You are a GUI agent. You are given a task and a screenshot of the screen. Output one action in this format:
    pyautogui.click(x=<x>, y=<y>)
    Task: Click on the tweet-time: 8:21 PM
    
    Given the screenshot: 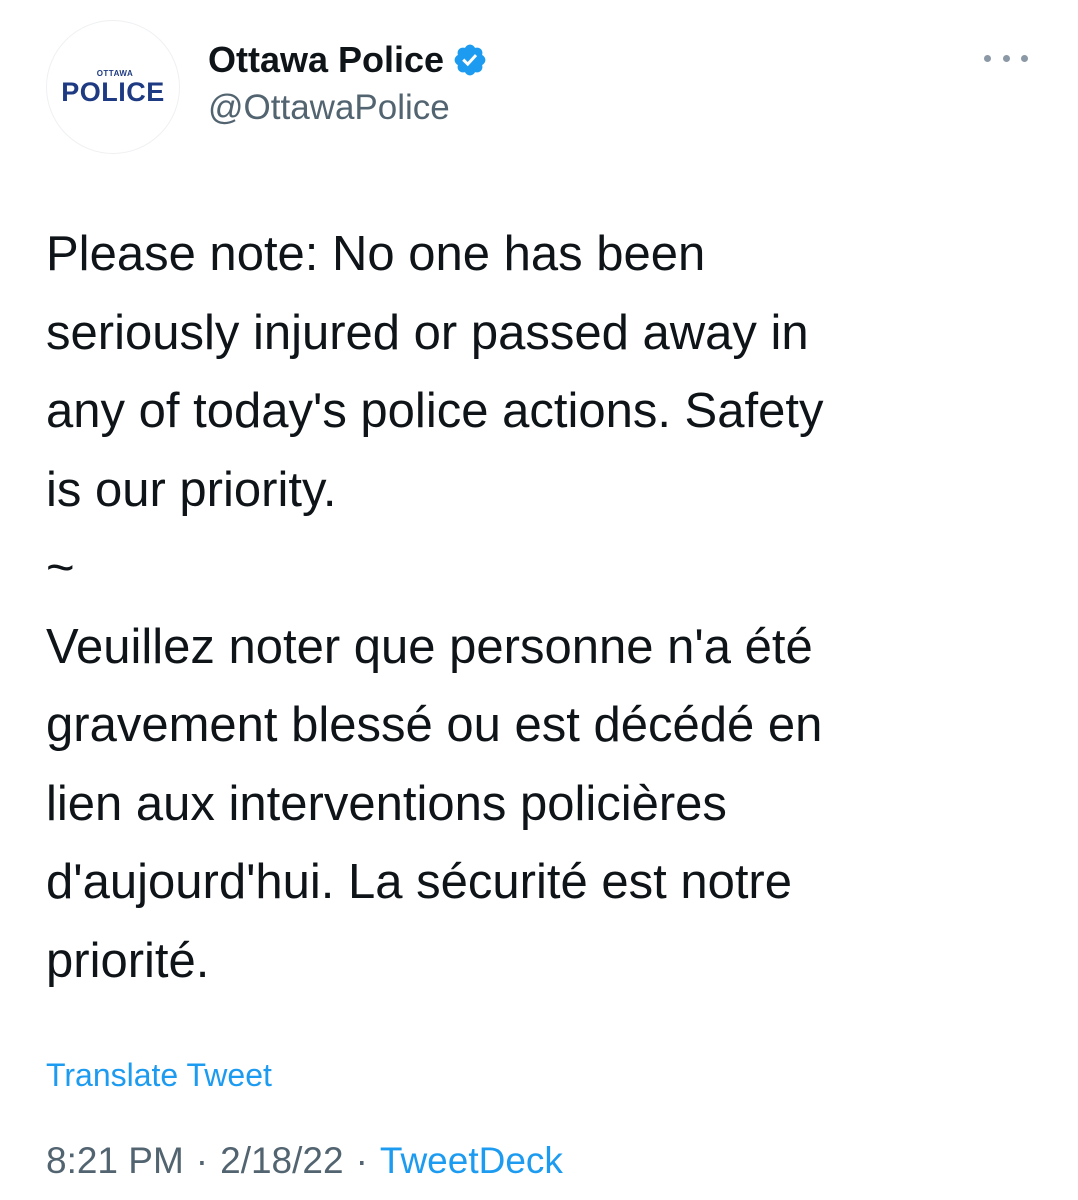 What is the action you would take?
    pyautogui.click(x=115, y=1161)
    